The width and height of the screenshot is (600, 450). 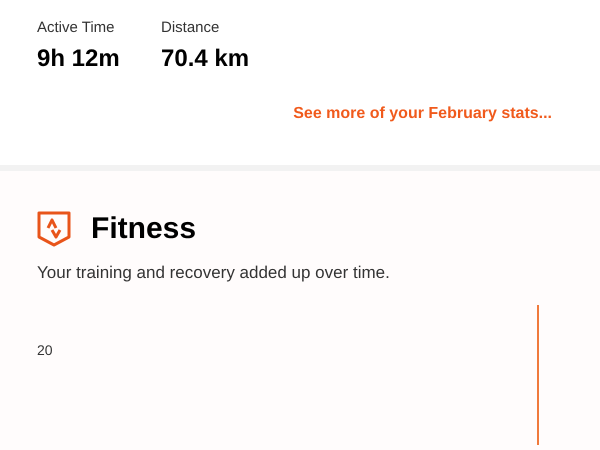 I want to click on section-subtitle: Your training and recovery added up over time., so click(x=214, y=273).